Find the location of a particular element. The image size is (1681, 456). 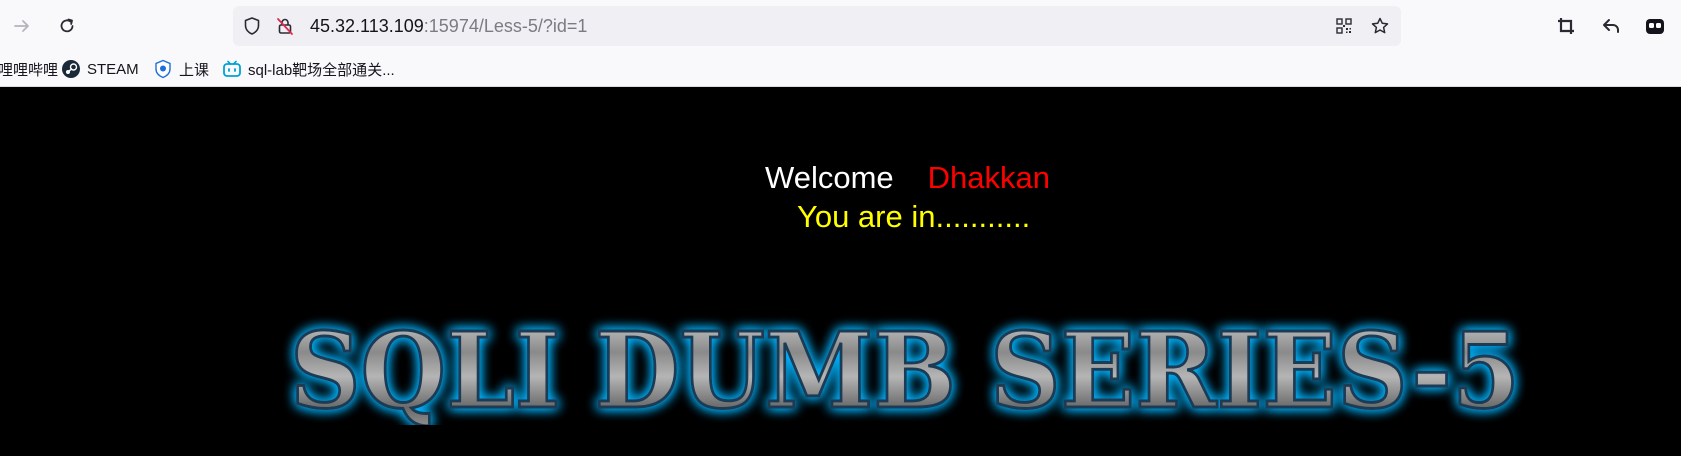

bookmark-class: 上课 is located at coordinates (181, 69).